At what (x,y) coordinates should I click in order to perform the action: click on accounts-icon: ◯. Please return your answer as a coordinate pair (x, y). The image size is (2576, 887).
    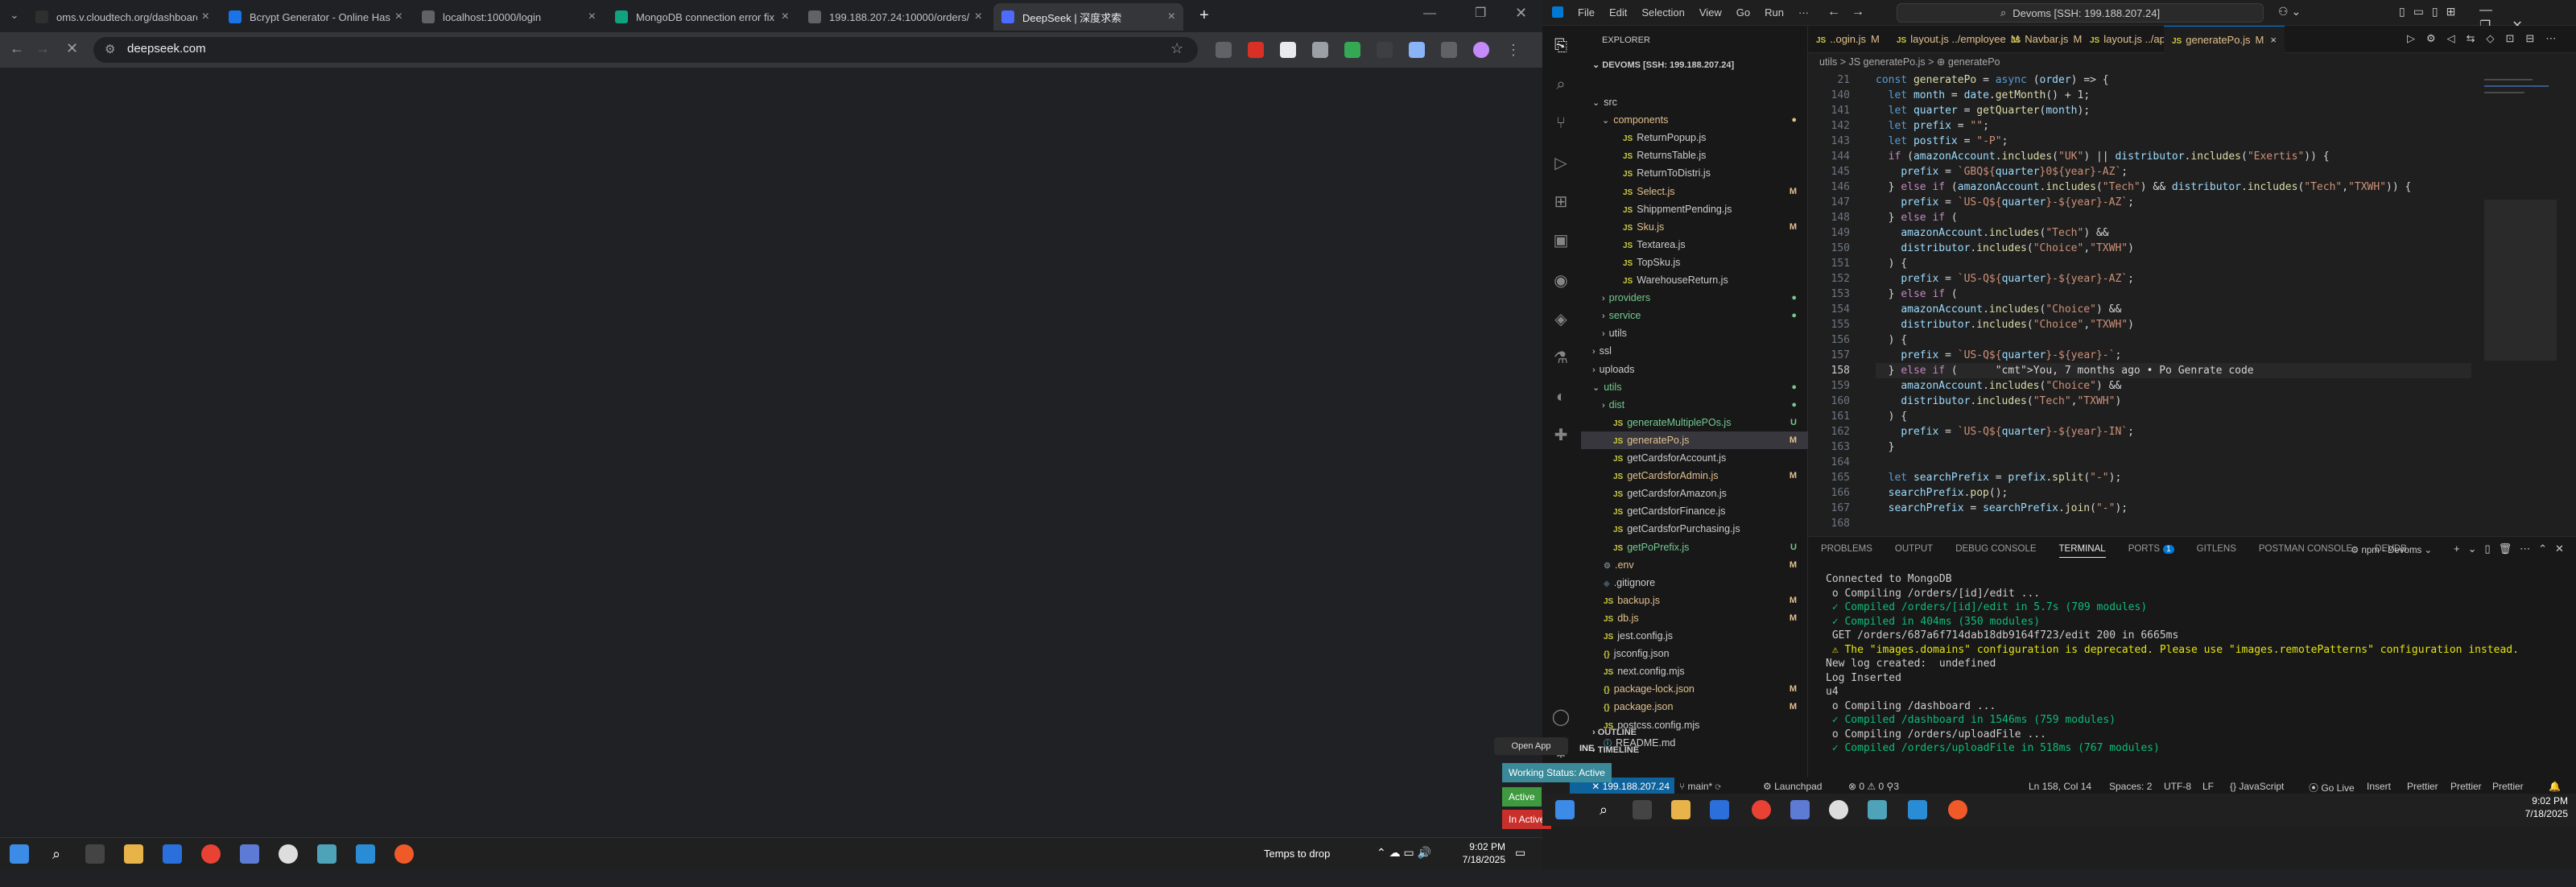
    Looking at the image, I should click on (1560, 717).